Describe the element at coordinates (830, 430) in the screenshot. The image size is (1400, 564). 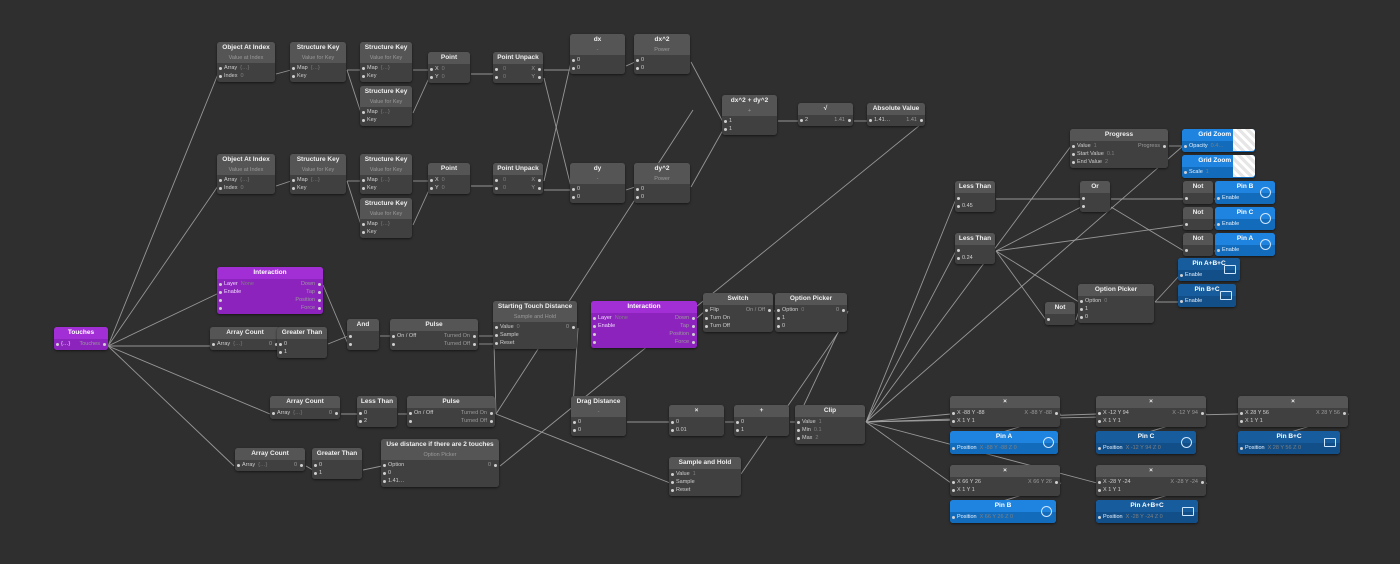
I see `port-row: Min 0.1` at that location.